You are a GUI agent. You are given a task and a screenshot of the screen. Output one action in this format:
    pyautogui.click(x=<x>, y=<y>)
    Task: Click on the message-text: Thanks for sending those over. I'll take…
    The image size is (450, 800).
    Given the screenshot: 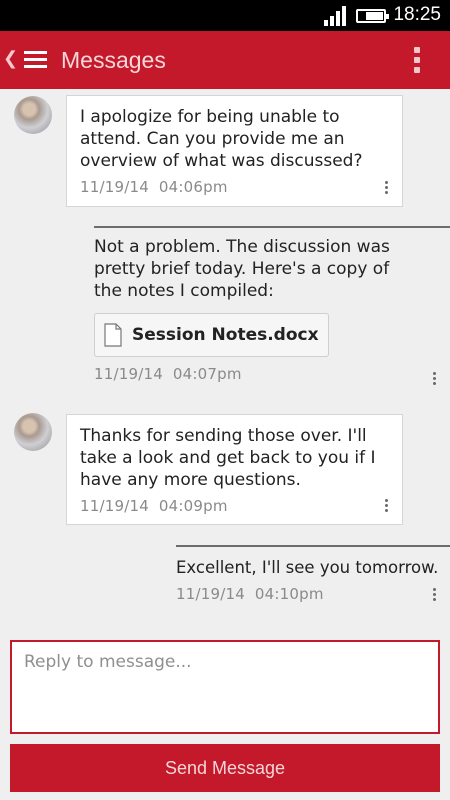 What is the action you would take?
    pyautogui.click(x=228, y=458)
    